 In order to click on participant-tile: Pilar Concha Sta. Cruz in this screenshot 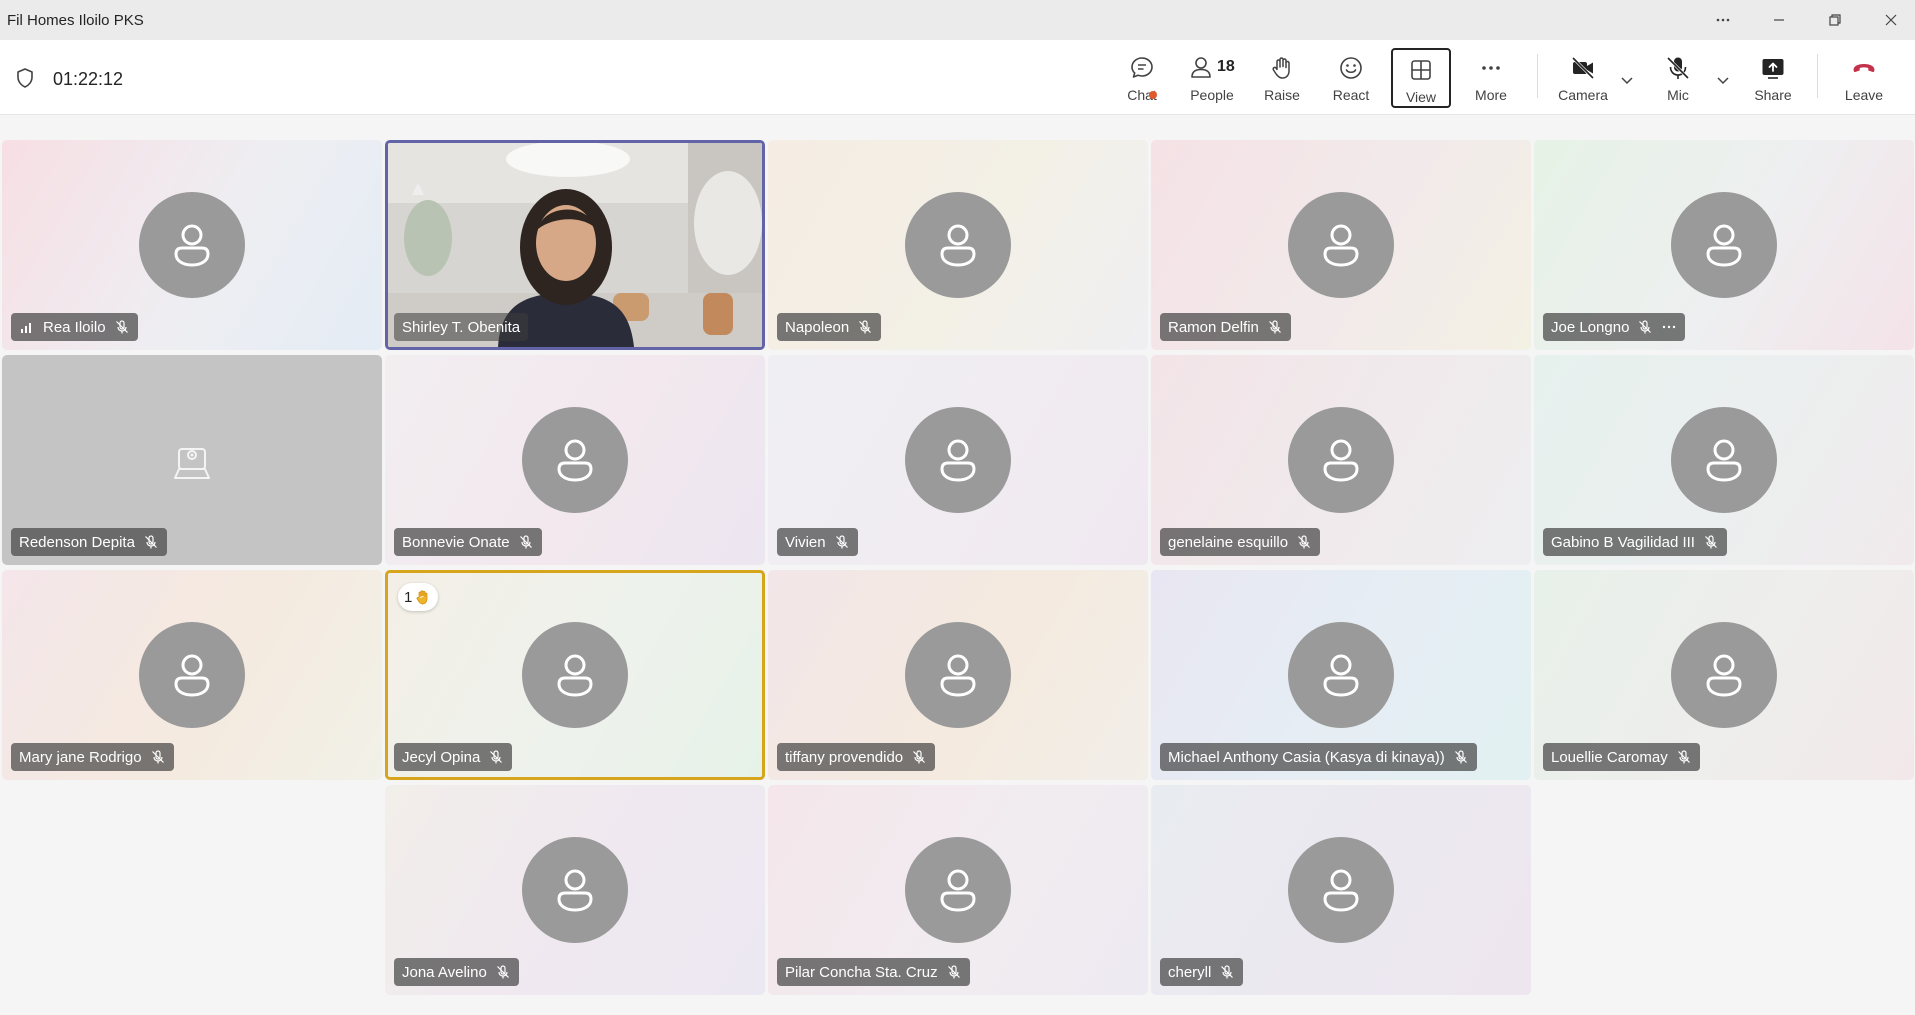, I will do `click(958, 890)`.